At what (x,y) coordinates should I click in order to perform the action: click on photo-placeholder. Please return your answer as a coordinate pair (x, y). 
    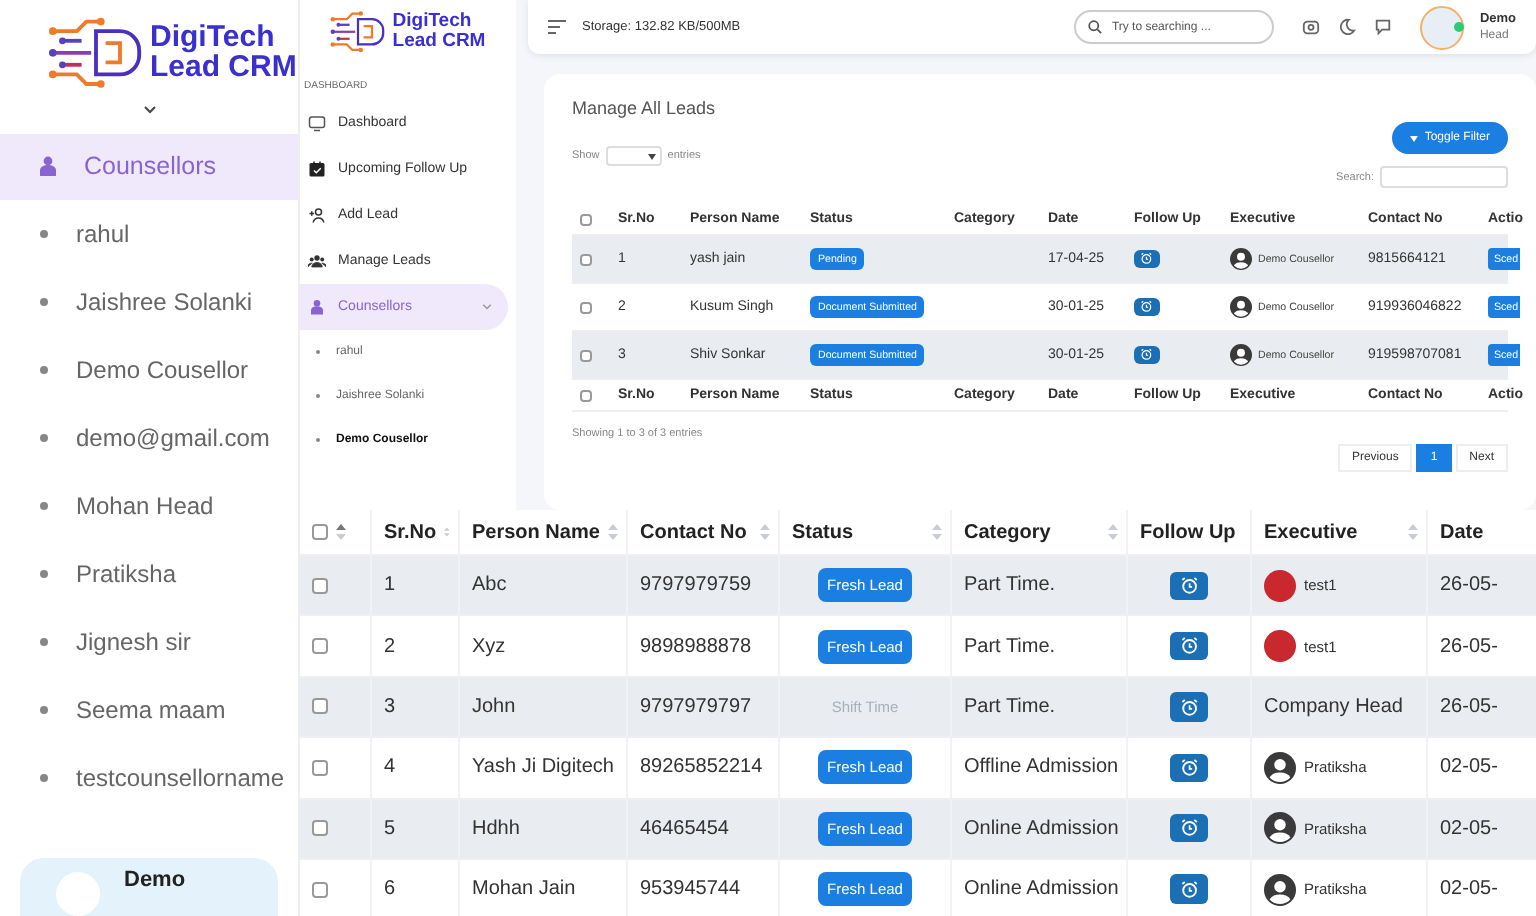
    Looking at the image, I should click on (1280, 646).